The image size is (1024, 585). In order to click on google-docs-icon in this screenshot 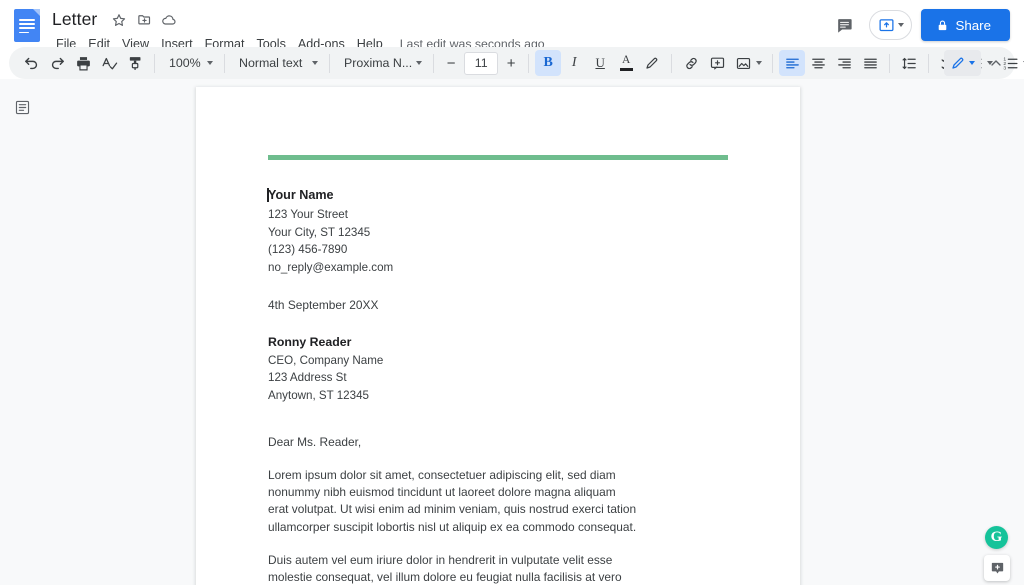, I will do `click(27, 25)`.